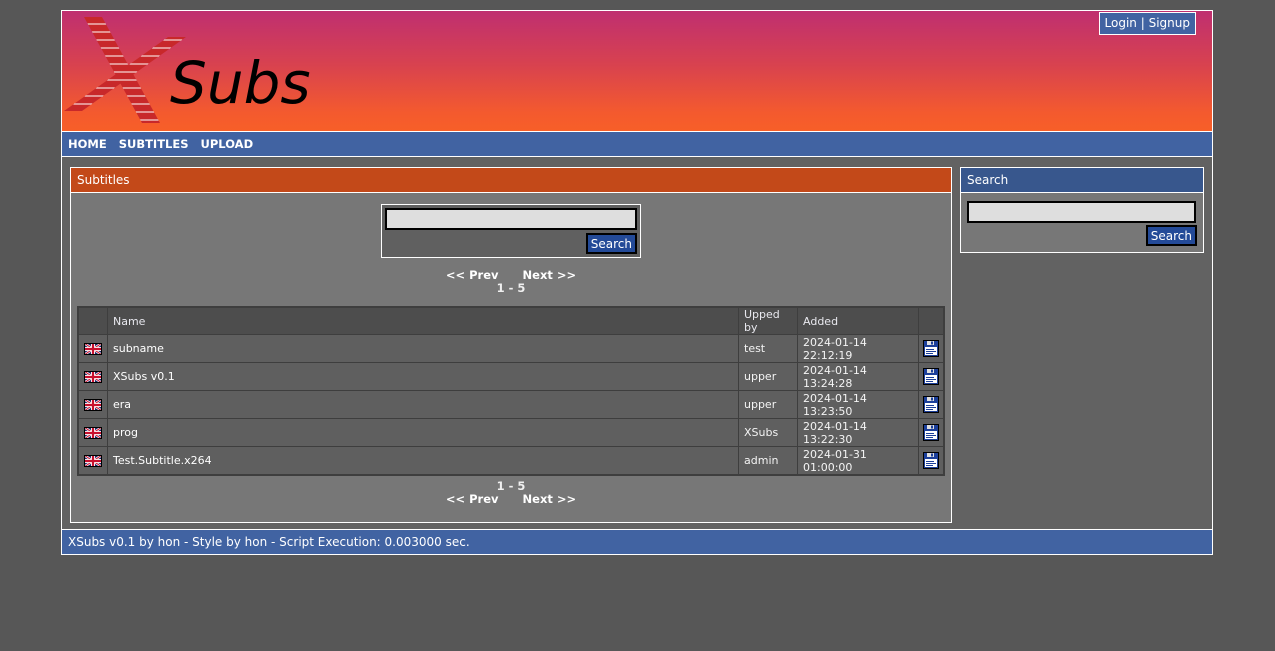 This screenshot has height=651, width=1275. Describe the element at coordinates (858, 321) in the screenshot. I see `col-added: Added` at that location.